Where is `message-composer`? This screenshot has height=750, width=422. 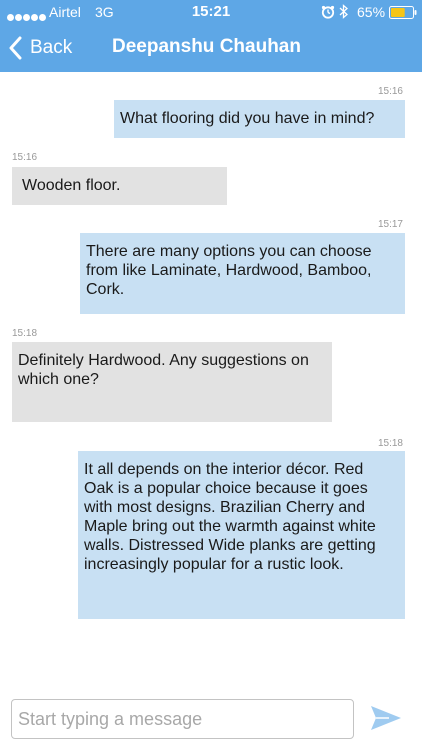 message-composer is located at coordinates (211, 720).